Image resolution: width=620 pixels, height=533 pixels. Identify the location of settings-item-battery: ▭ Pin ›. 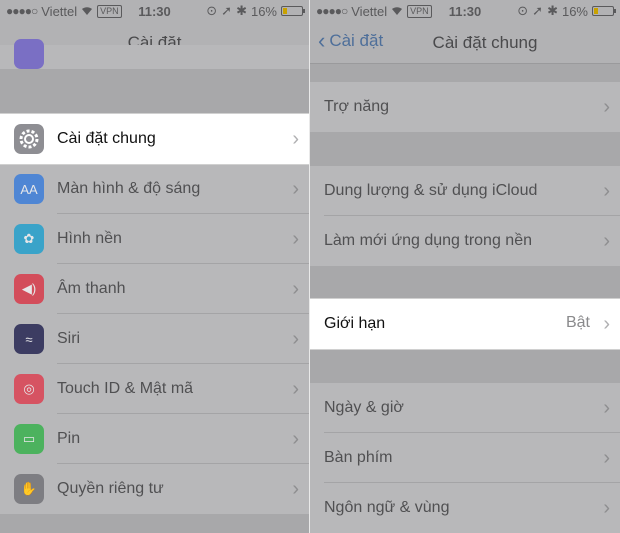
(154, 439).